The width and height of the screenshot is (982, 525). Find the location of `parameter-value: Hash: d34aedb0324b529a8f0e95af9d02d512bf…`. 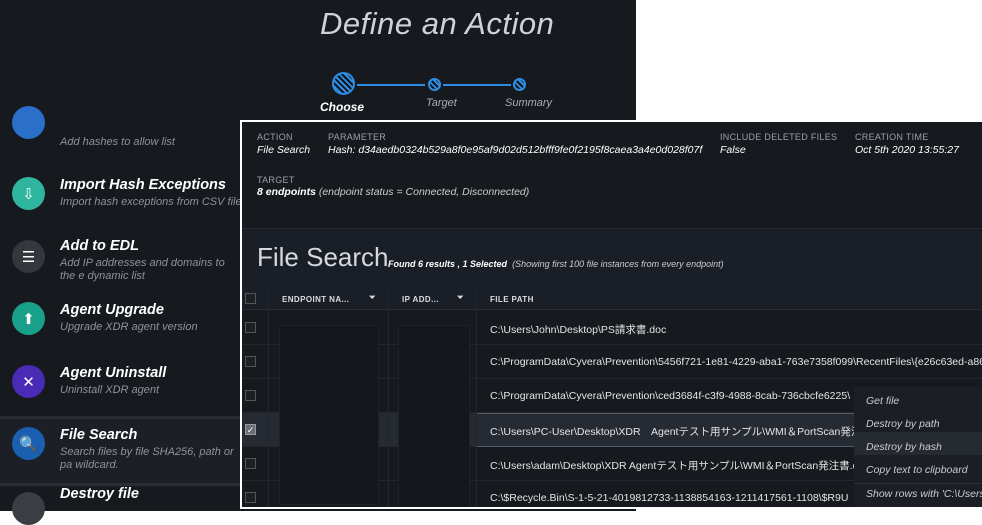

parameter-value: Hash: d34aedb0324b529a8f0e95af9d02d512bf… is located at coordinates (515, 150).